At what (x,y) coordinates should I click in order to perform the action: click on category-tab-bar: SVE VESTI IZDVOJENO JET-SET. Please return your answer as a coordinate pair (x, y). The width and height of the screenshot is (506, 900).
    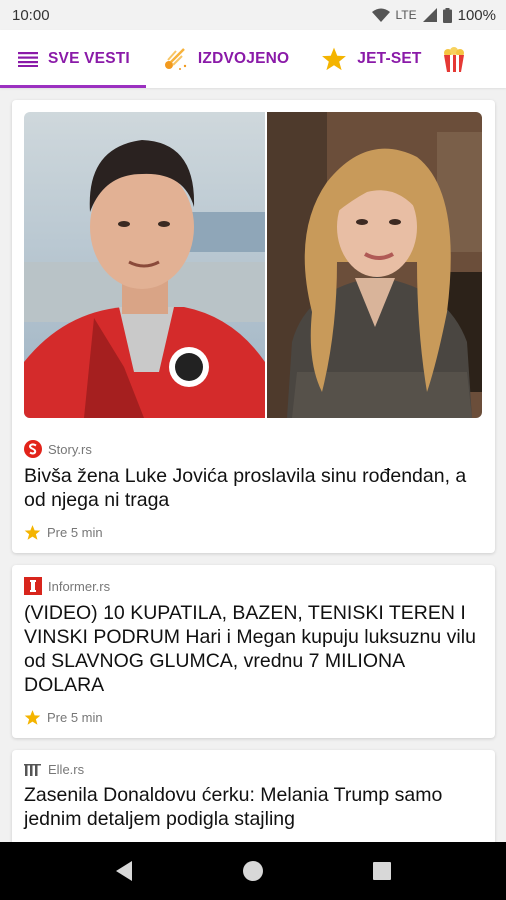
    Looking at the image, I should click on (253, 59).